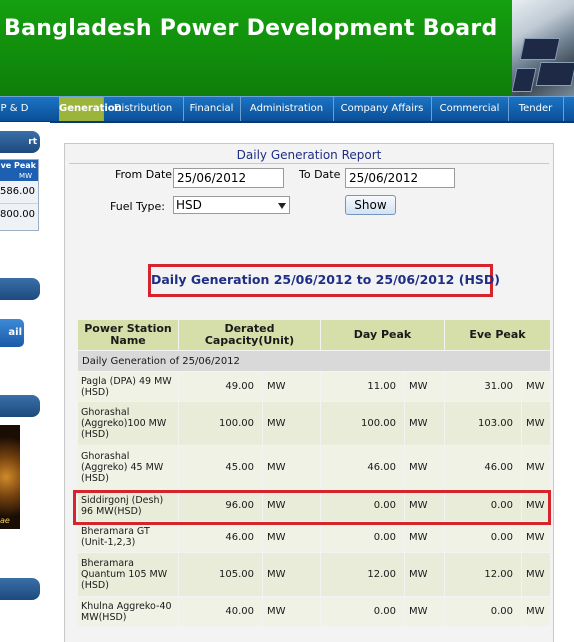  What do you see at coordinates (128, 467) in the screenshot?
I see `station-name: Ghorashal (Aggreko) 45 MW (HSD)` at bounding box center [128, 467].